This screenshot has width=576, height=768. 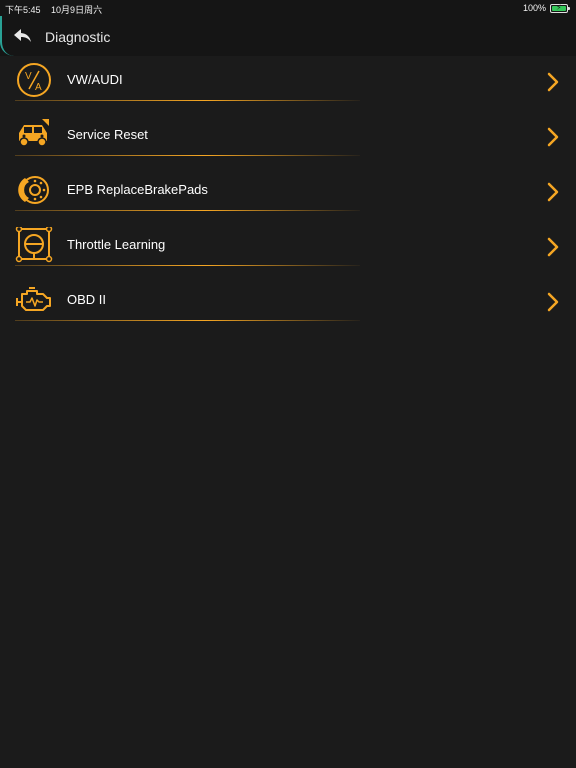 What do you see at coordinates (34, 245) in the screenshot?
I see `throttle-icon` at bounding box center [34, 245].